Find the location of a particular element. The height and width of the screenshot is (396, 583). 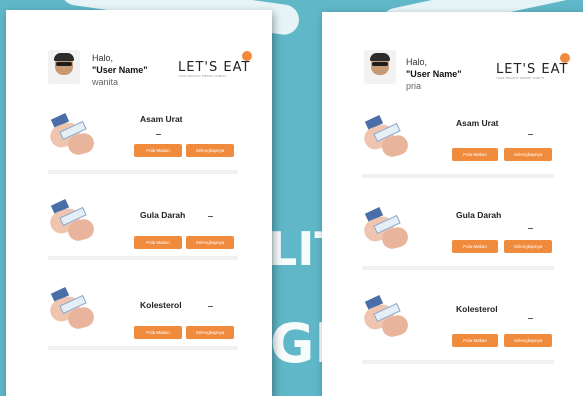

user-gender: pria is located at coordinates (414, 86).